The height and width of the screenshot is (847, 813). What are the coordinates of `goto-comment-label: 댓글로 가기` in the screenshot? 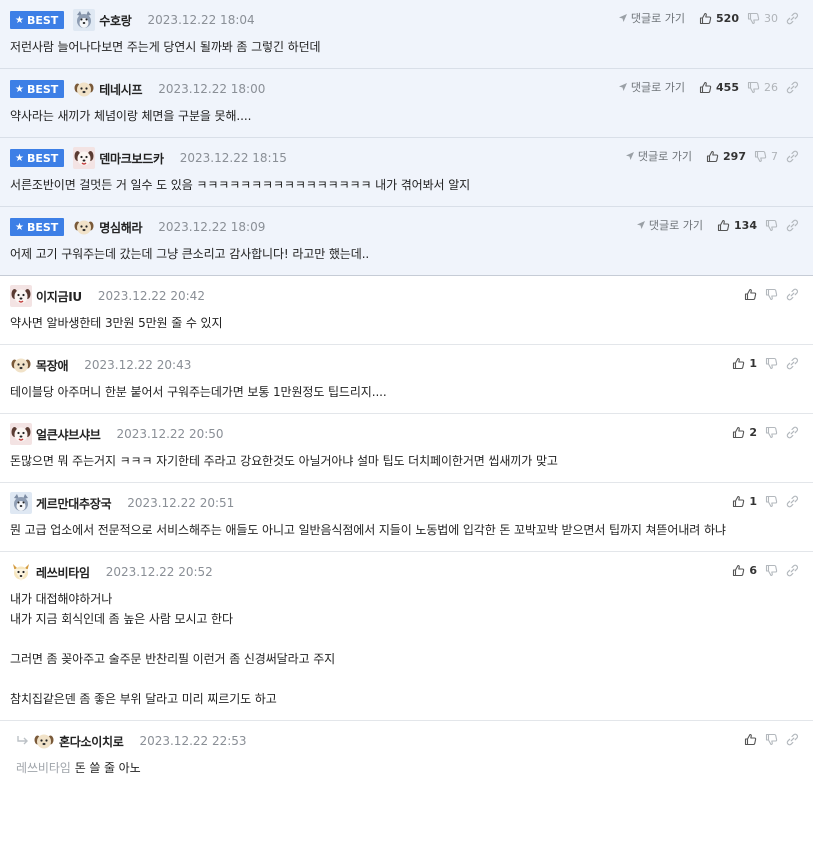 It's located at (665, 156).